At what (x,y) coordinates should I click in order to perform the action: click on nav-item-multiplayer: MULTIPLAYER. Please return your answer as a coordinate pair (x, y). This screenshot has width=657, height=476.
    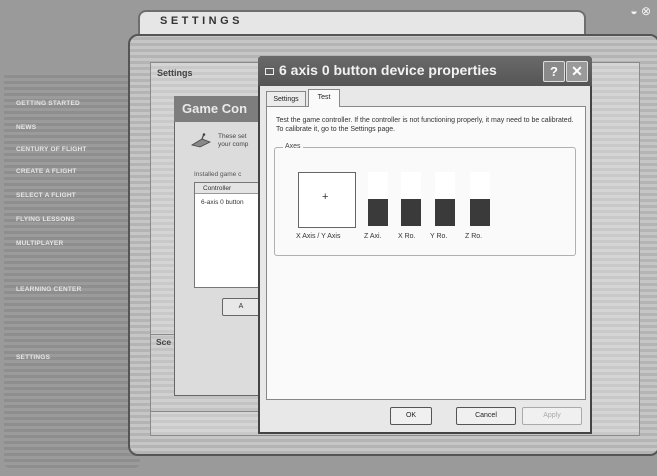
    Looking at the image, I should click on (39, 243).